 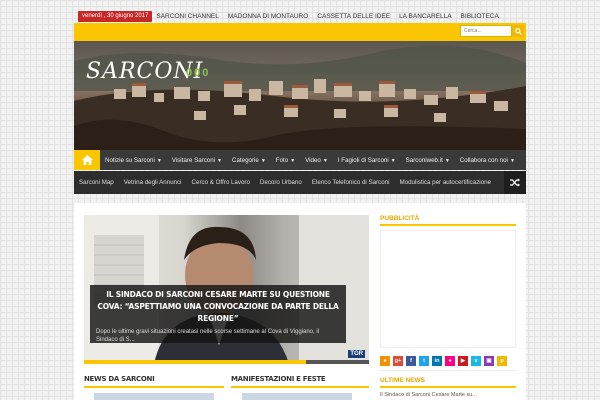 What do you see at coordinates (130, 160) in the screenshot?
I see `nav-label: Notizie su Sarconi` at bounding box center [130, 160].